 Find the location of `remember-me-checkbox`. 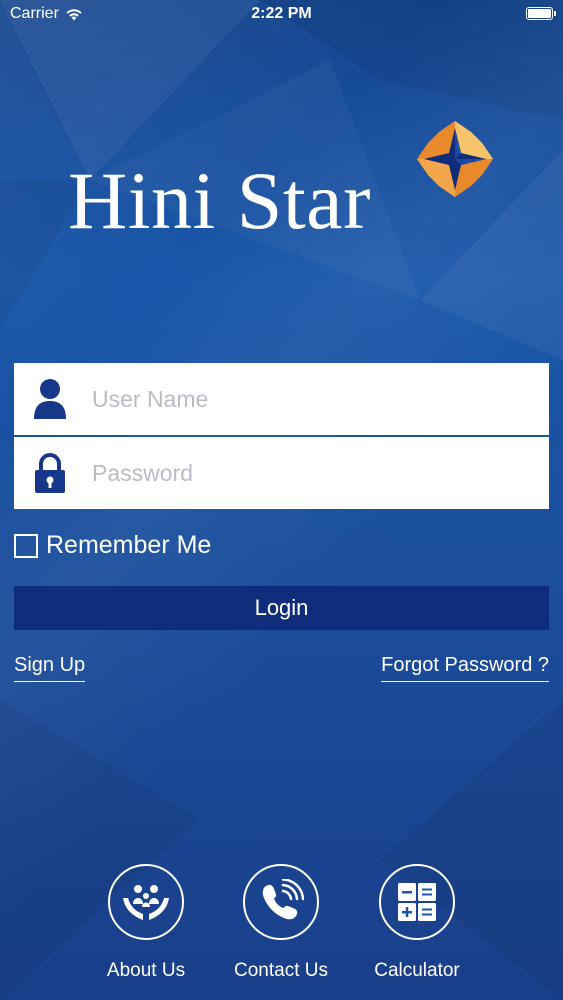

remember-me-checkbox is located at coordinates (26, 545).